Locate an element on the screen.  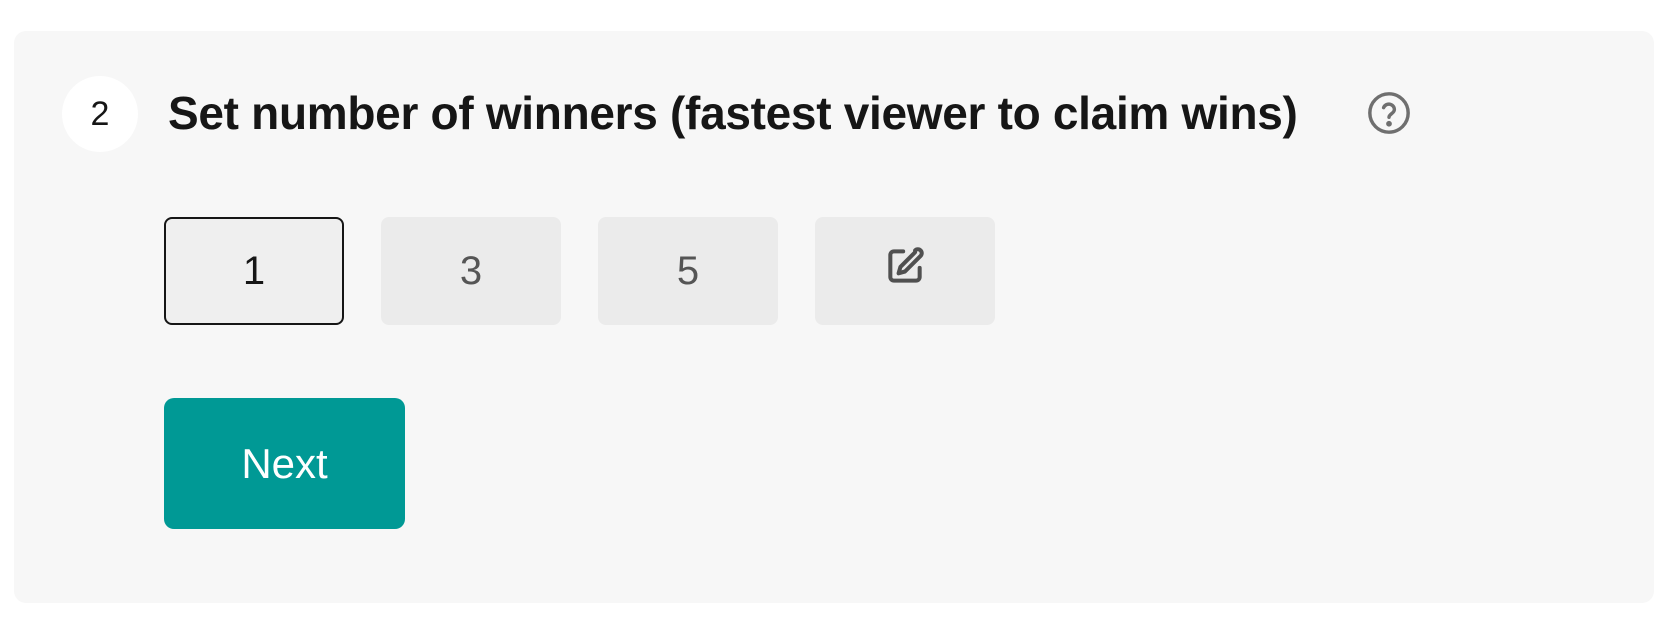
winner-option-label: 1 is located at coordinates (254, 270).